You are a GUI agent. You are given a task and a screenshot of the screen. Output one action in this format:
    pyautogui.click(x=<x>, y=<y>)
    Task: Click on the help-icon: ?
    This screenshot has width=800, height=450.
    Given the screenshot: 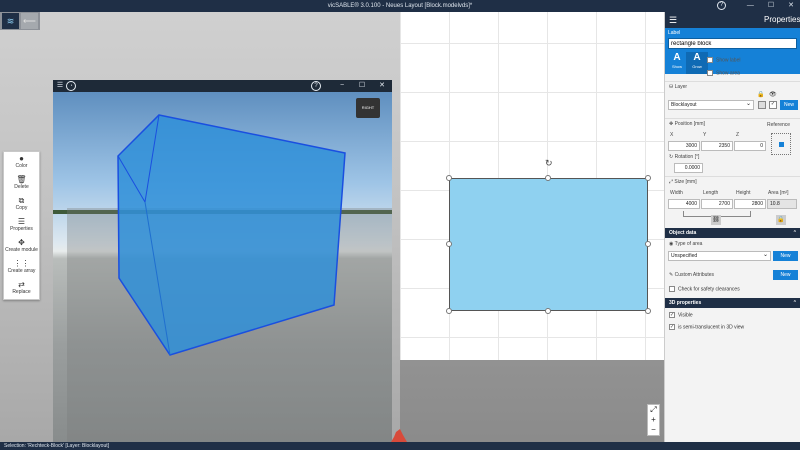 What is the action you would take?
    pyautogui.click(x=721, y=5)
    